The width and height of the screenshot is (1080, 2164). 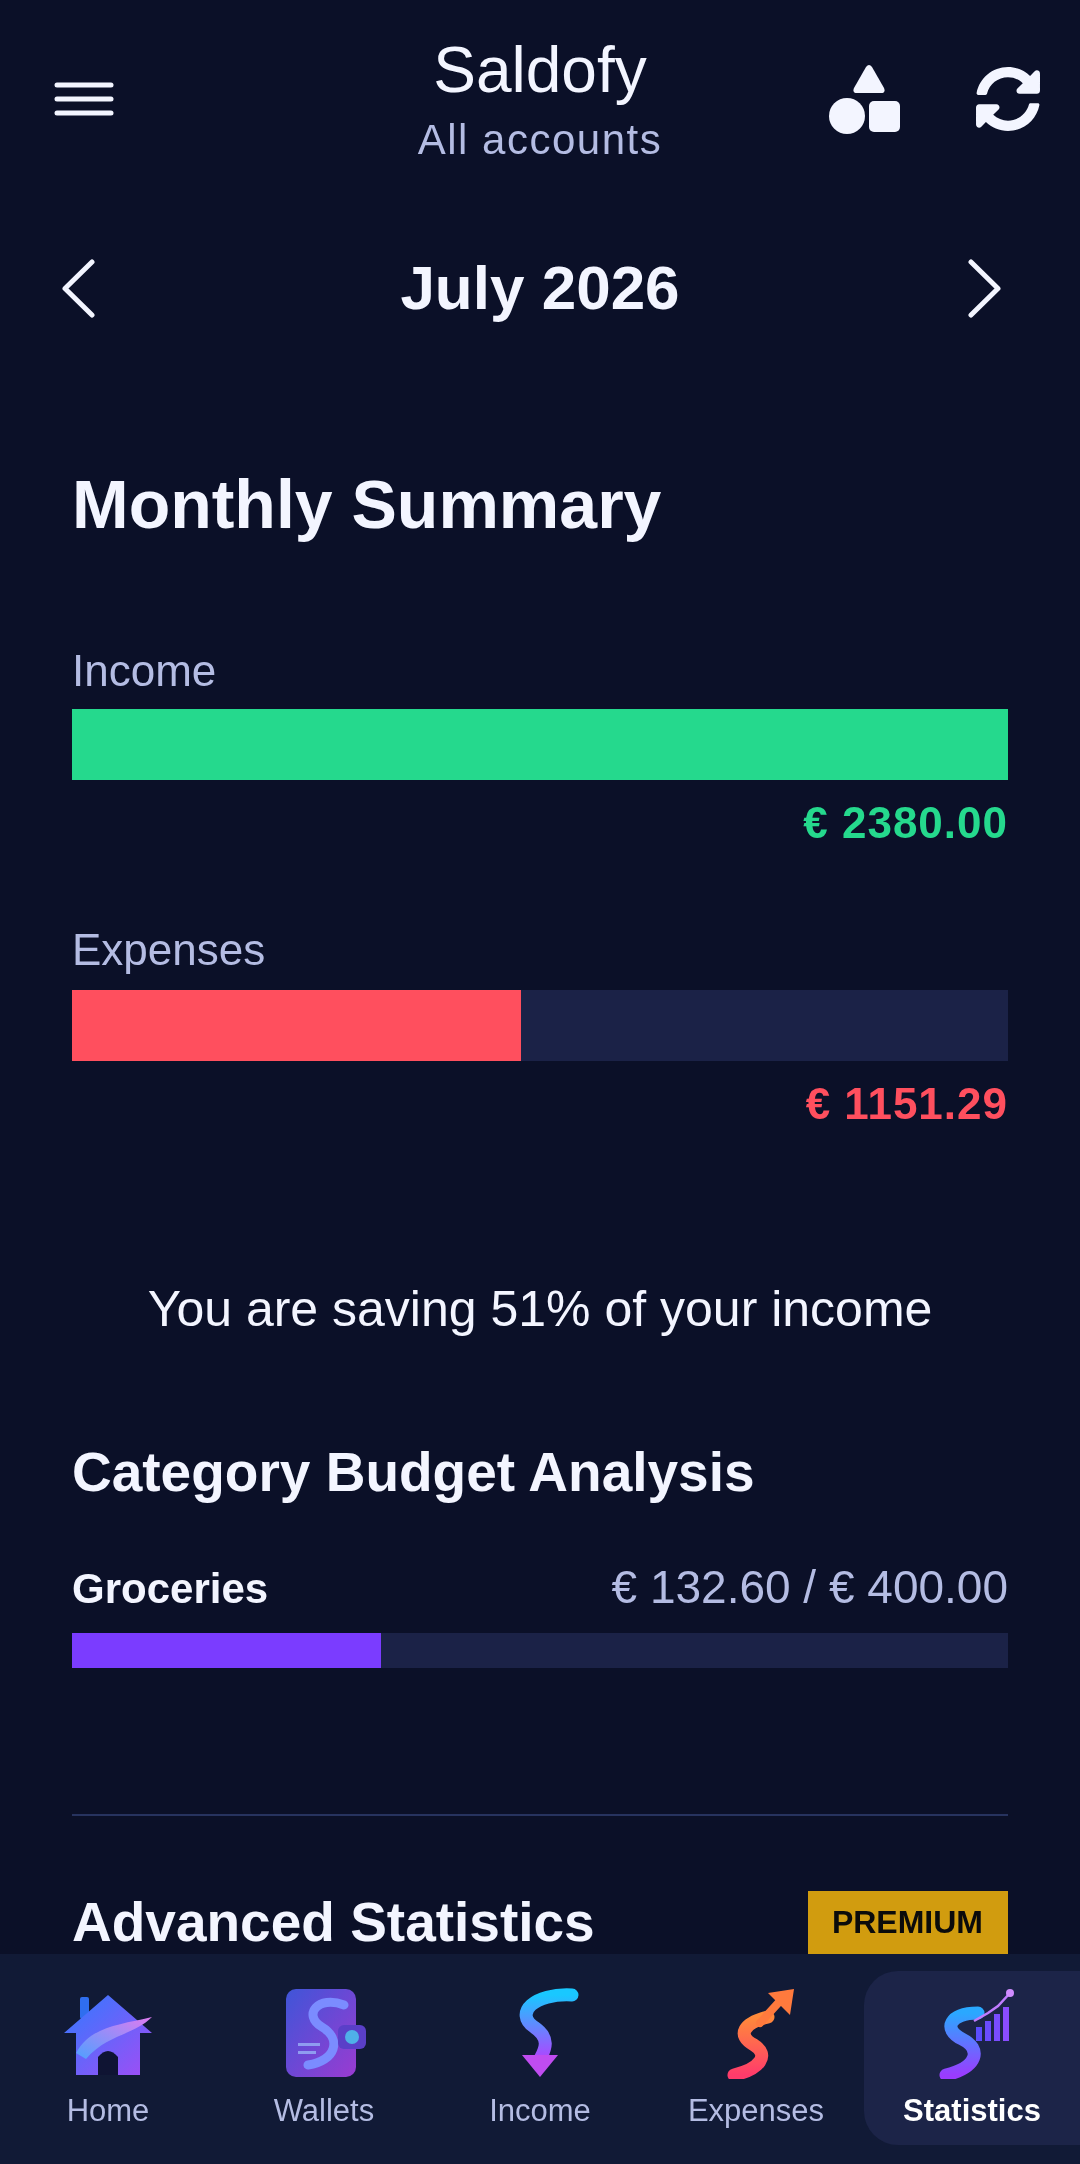 What do you see at coordinates (540, 140) in the screenshot?
I see `account-subtitle: All accounts` at bounding box center [540, 140].